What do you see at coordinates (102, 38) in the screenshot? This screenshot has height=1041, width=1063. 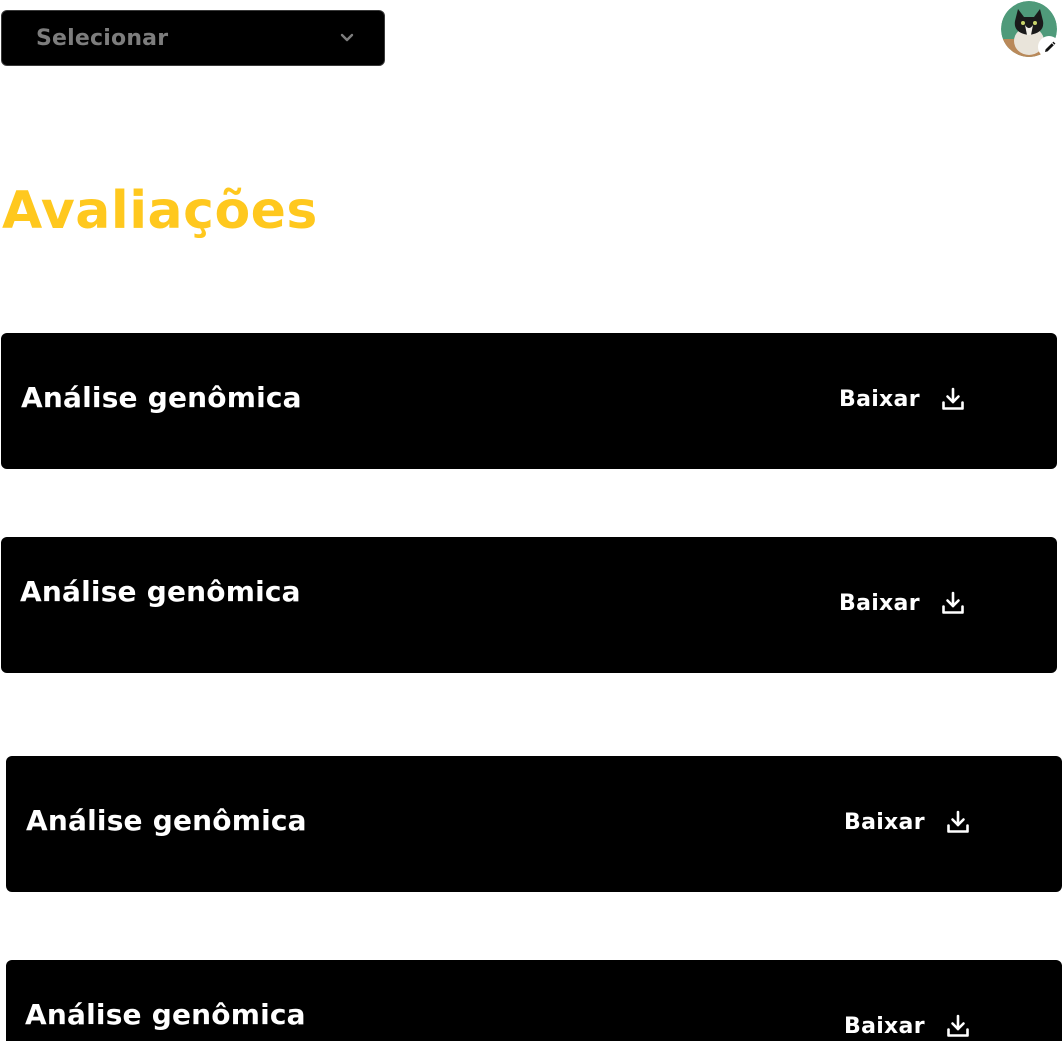 I see `select-value: Selecionar` at bounding box center [102, 38].